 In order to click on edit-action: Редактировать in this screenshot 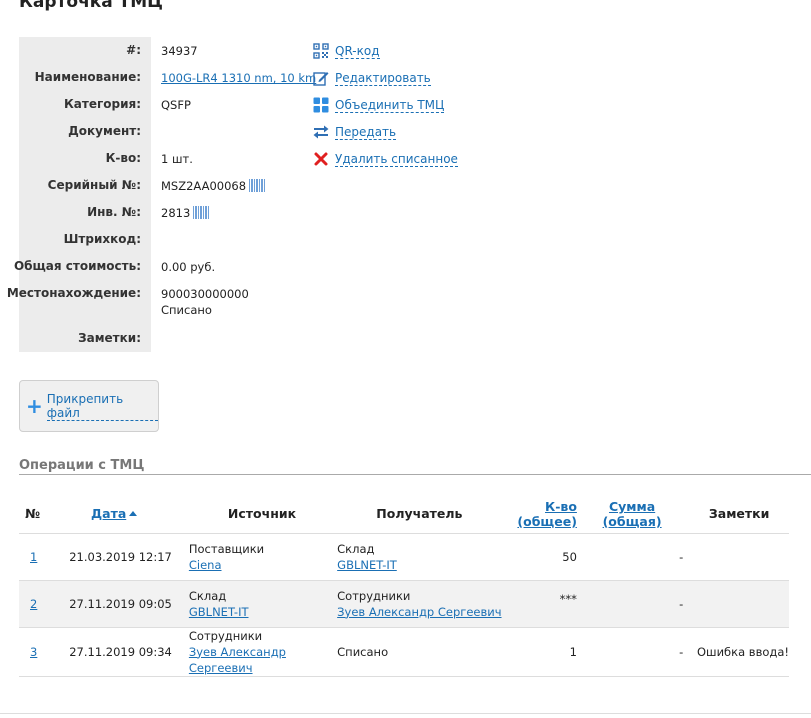, I will do `click(372, 78)`.